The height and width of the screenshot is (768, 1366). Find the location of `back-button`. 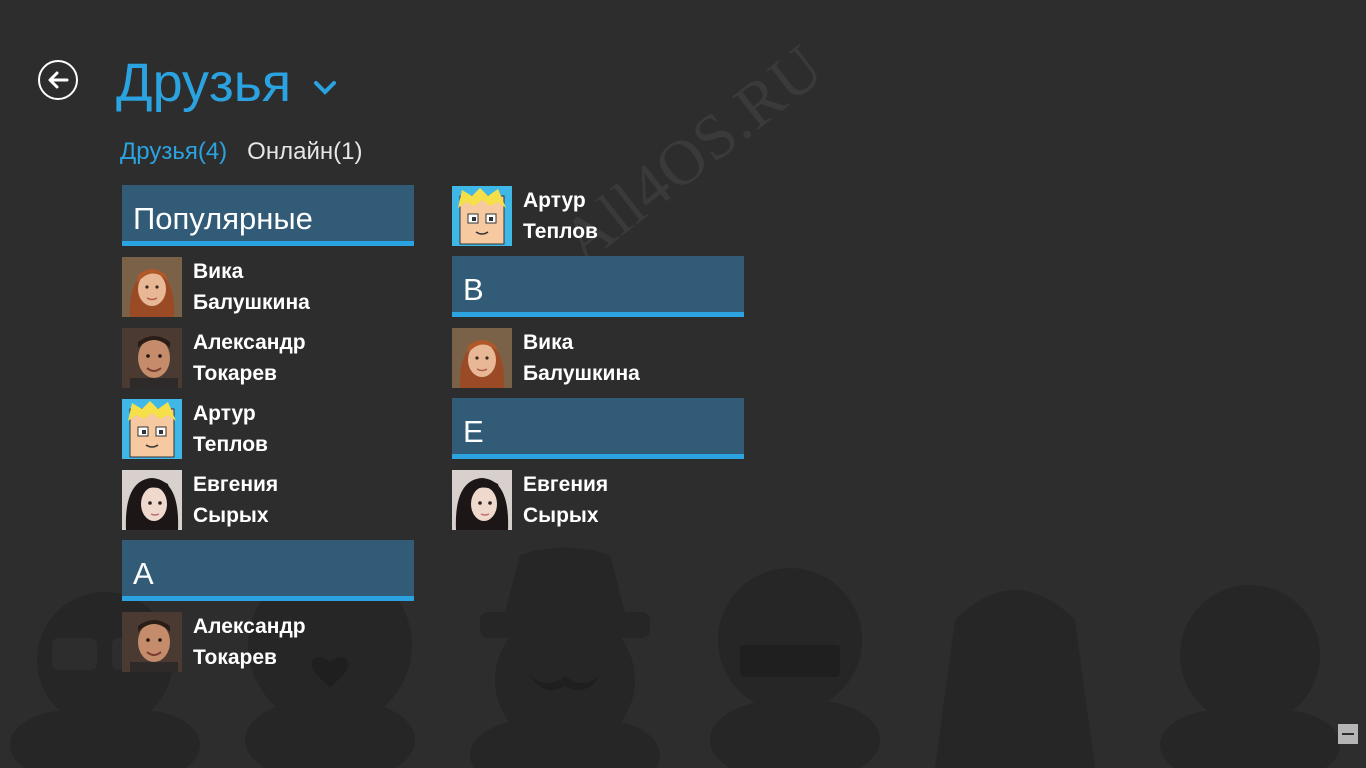

back-button is located at coordinates (58, 80).